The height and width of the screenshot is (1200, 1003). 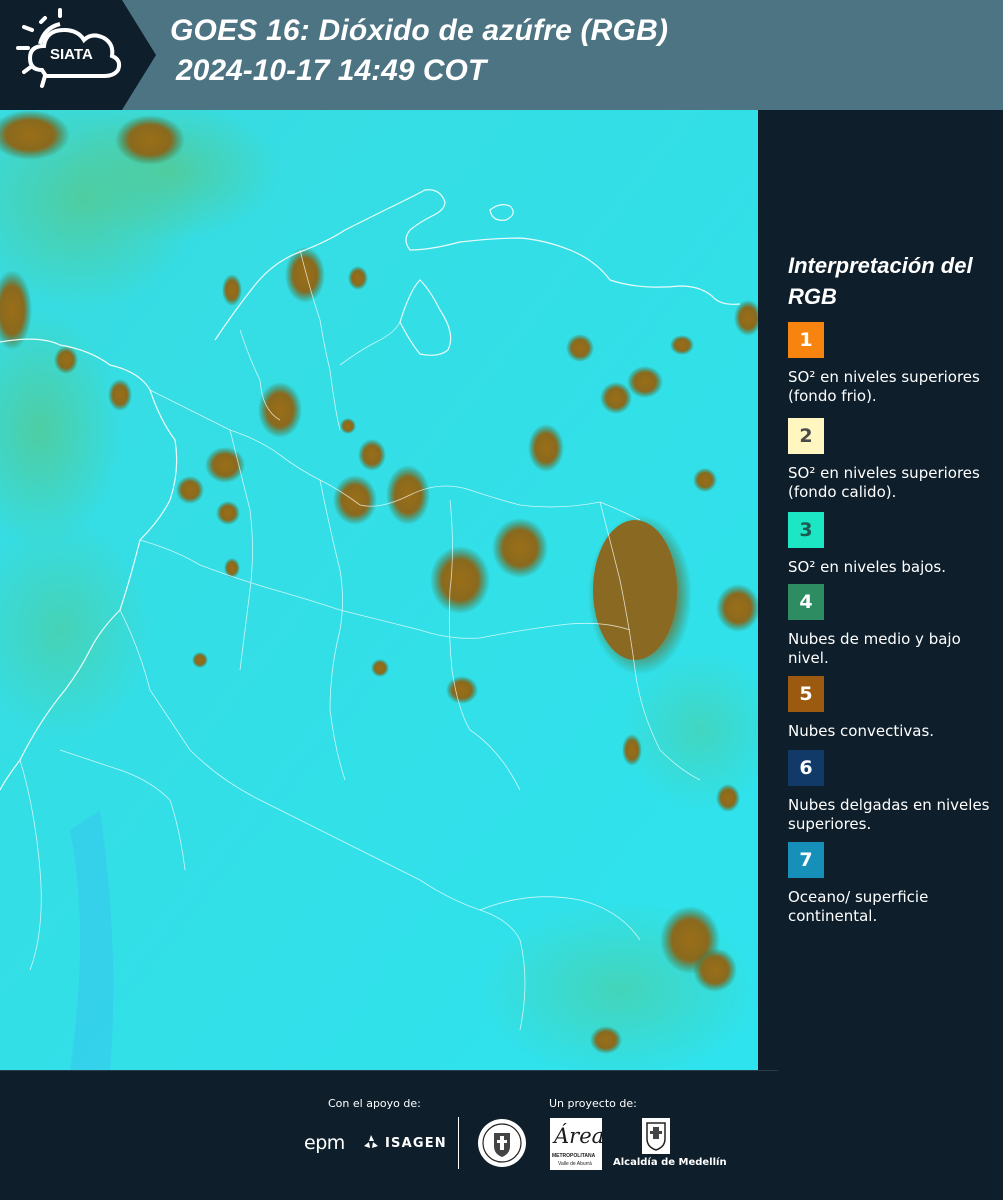 What do you see at coordinates (806, 530) in the screenshot?
I see `legend-swatch: 3` at bounding box center [806, 530].